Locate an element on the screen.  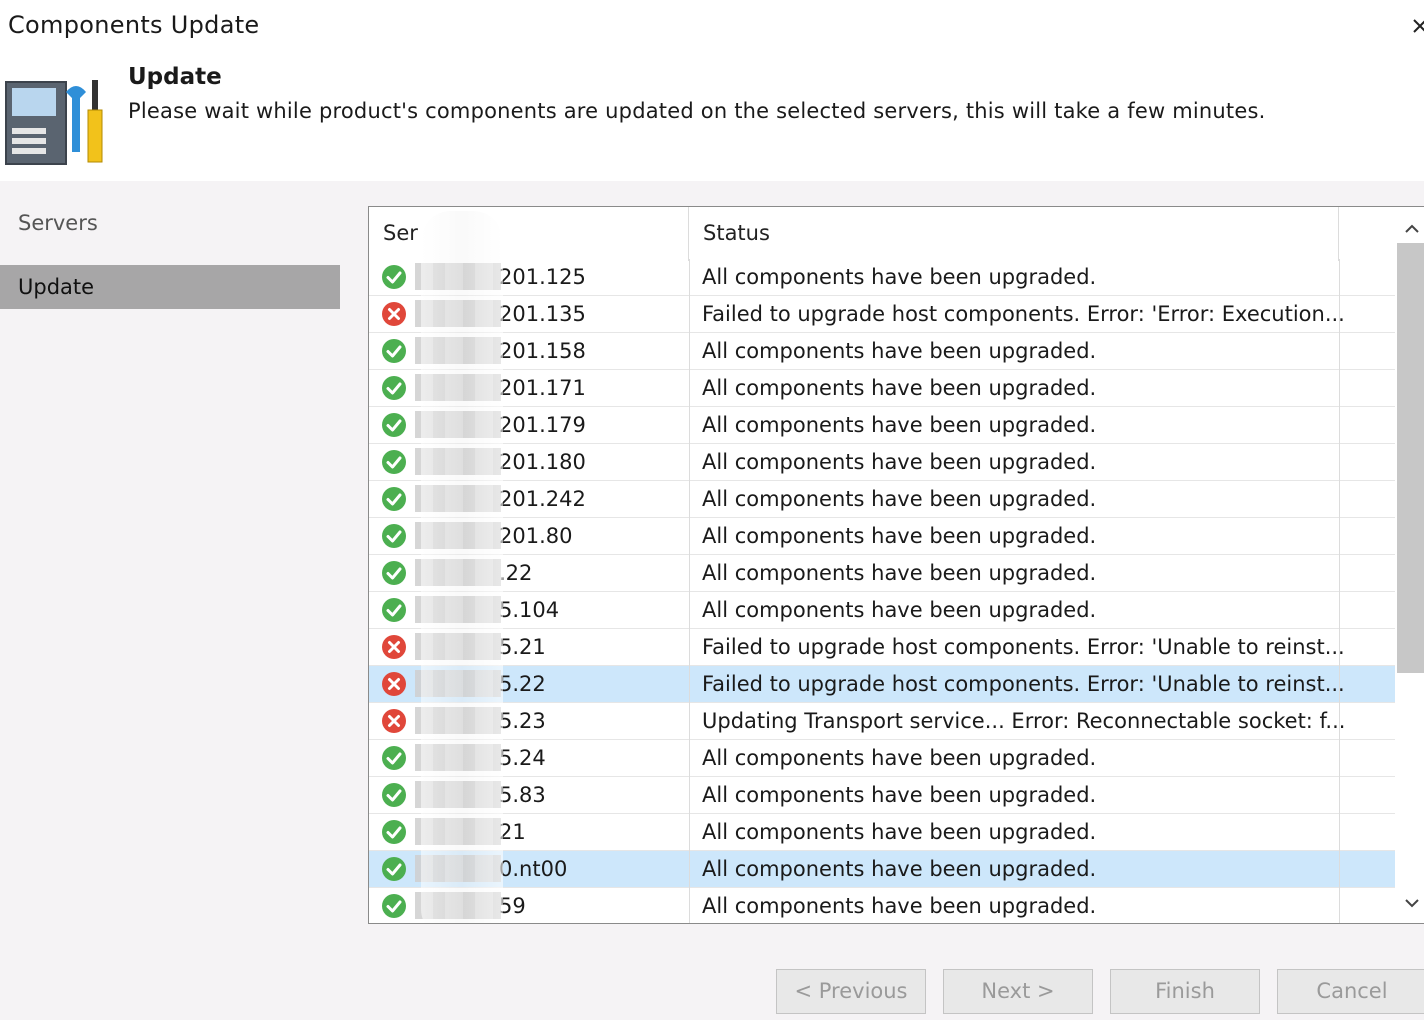
close-button is located at coordinates (1416, 26).